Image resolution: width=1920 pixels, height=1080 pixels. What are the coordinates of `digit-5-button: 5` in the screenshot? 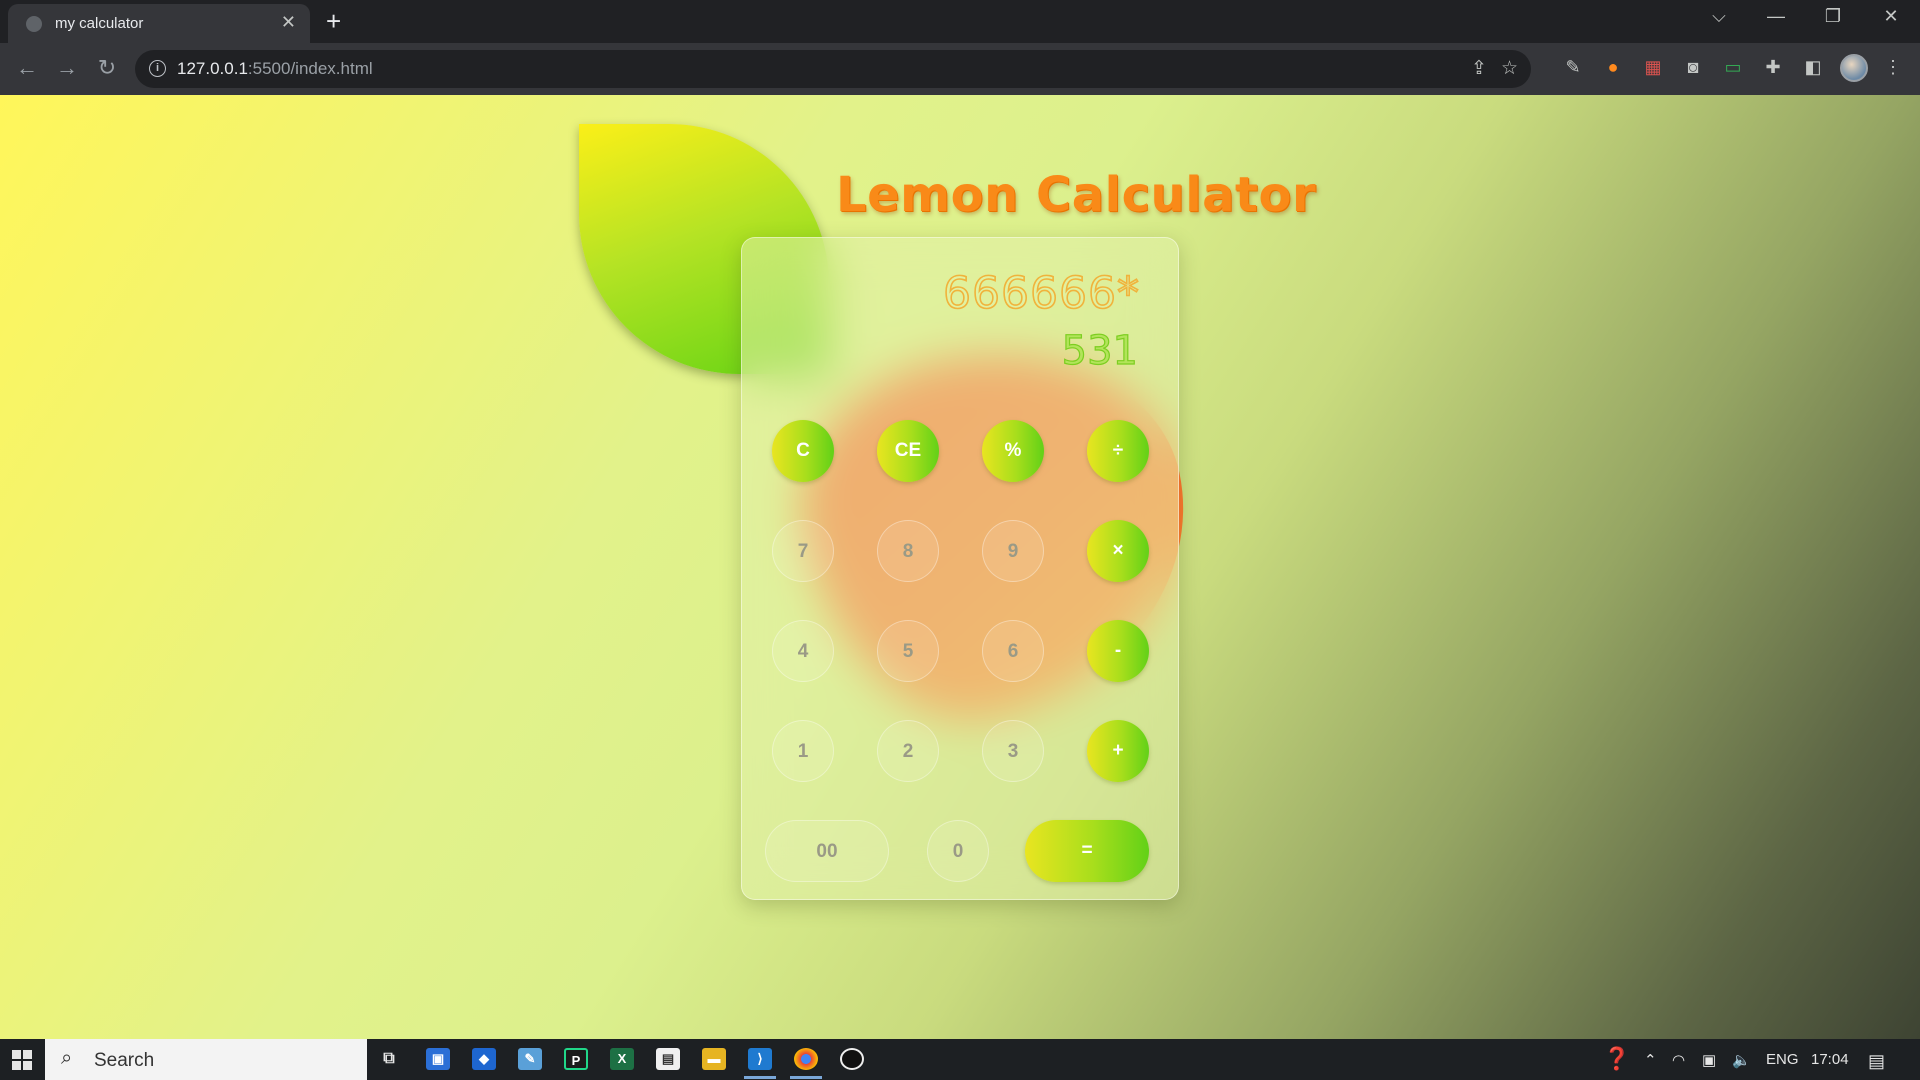 It's located at (908, 651).